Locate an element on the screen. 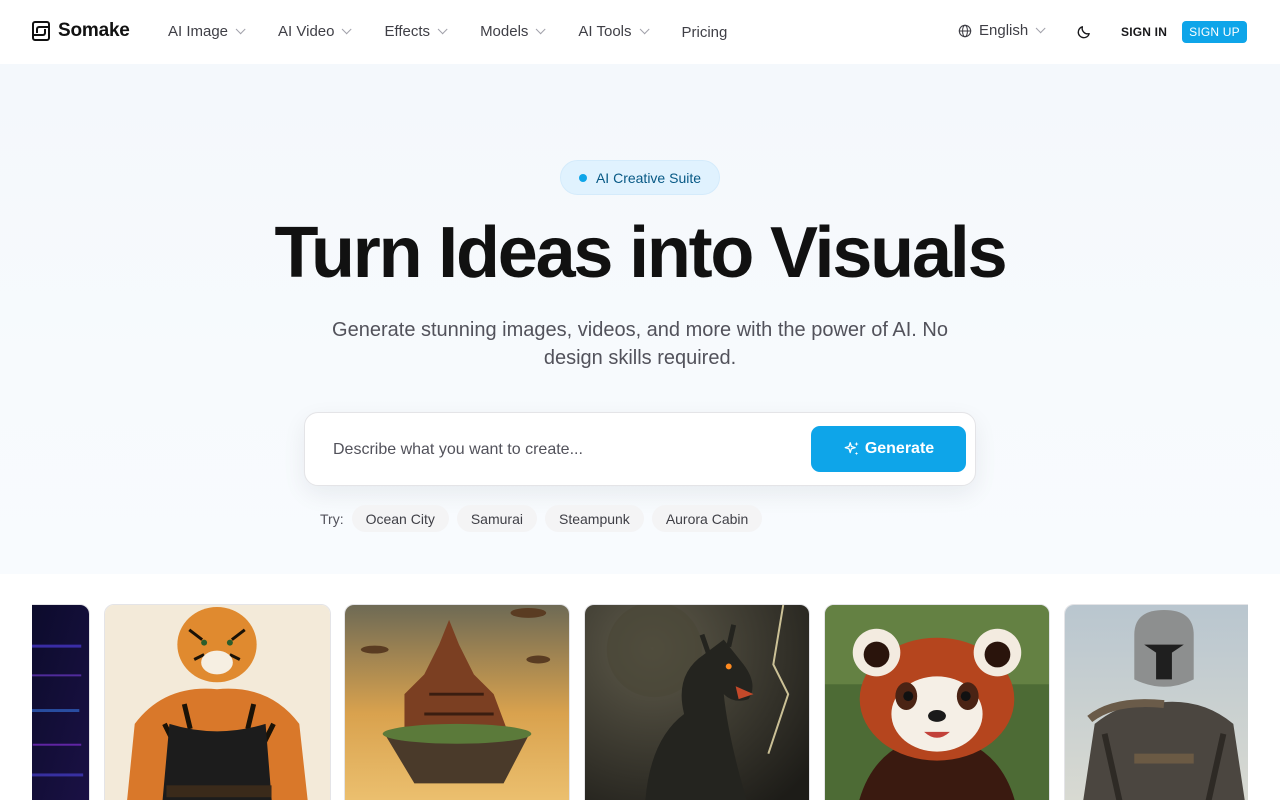 This screenshot has height=800, width=1280. globe-icon is located at coordinates (965, 30).